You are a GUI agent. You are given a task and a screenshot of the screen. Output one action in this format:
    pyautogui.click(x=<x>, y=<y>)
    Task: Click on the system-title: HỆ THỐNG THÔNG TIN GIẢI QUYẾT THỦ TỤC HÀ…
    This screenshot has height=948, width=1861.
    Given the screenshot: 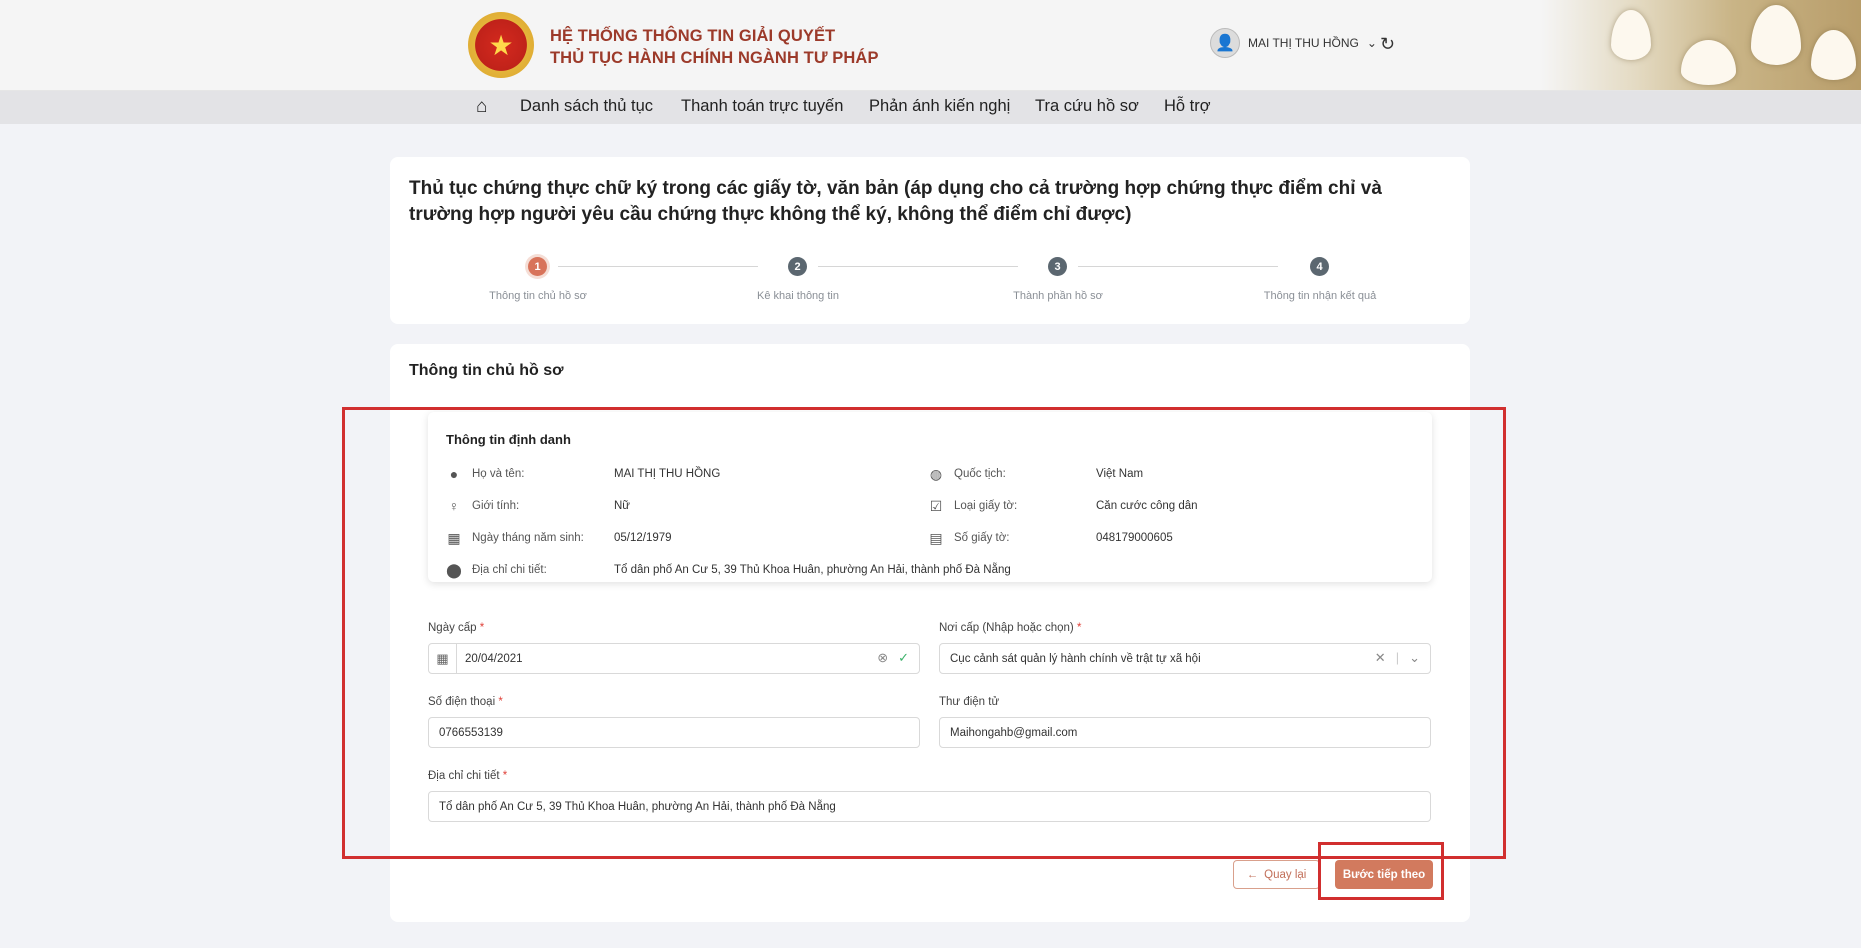 What is the action you would take?
    pyautogui.click(x=714, y=47)
    